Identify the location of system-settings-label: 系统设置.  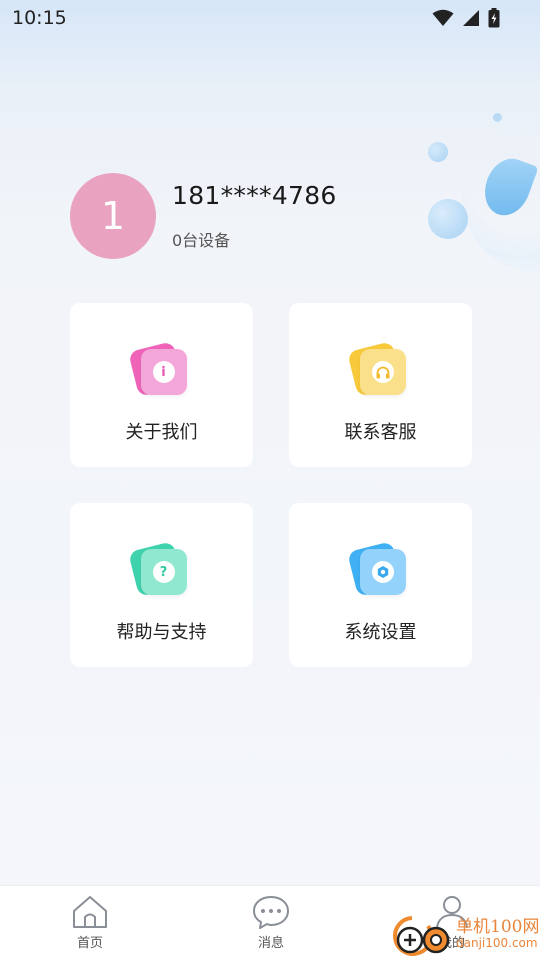
(380, 632).